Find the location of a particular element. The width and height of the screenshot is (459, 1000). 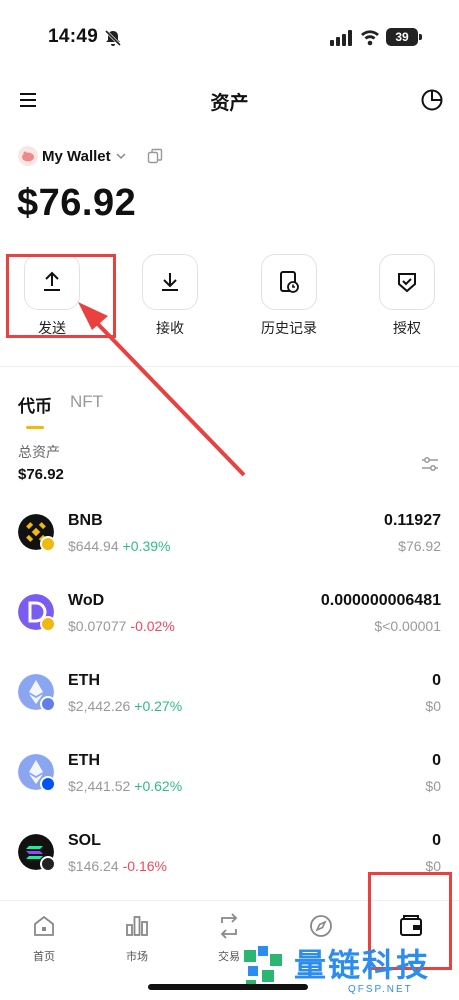

nav-market: 市场 is located at coordinates (137, 938).